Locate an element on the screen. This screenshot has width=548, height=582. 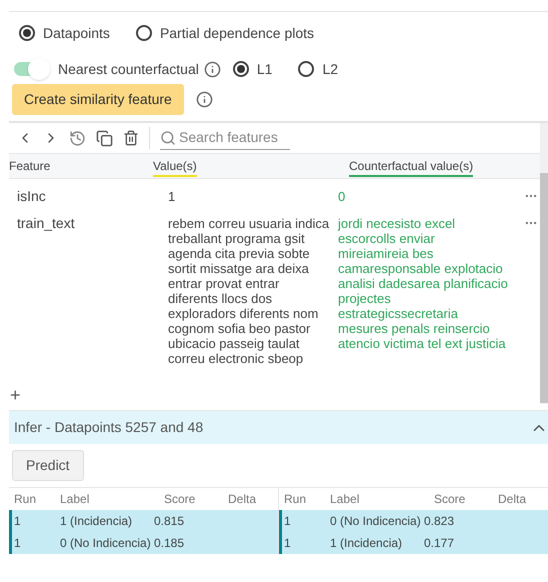
column-header: Feature is located at coordinates (29, 167).